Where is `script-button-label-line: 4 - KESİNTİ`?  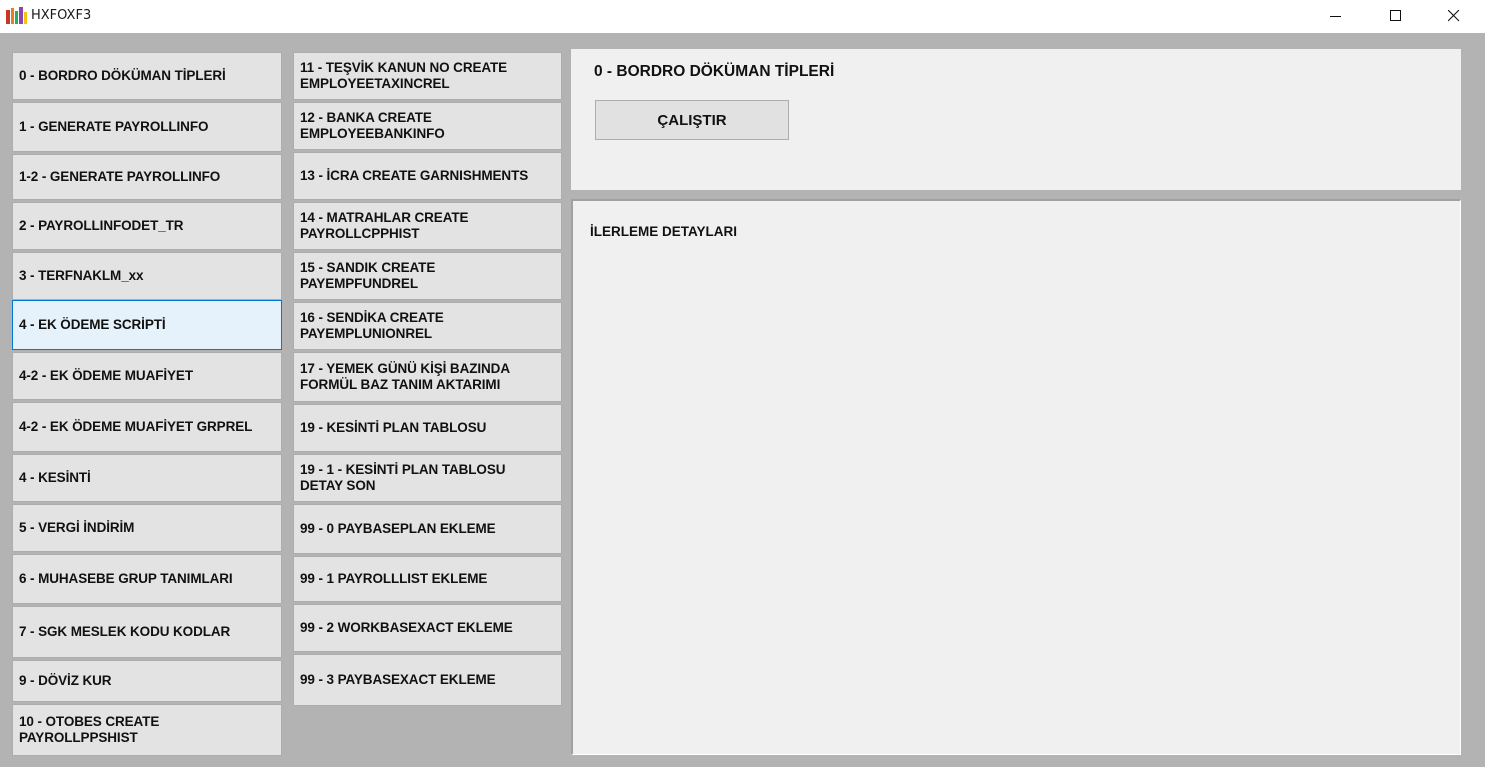
script-button-label-line: 4 - KESİNTİ is located at coordinates (55, 477).